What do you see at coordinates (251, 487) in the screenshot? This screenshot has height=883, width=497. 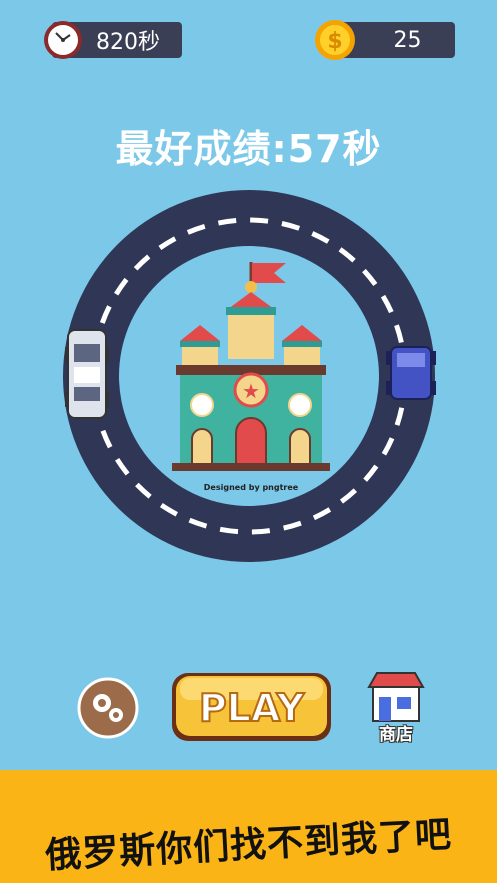 I see `castle-watermark: Designed by pngtree` at bounding box center [251, 487].